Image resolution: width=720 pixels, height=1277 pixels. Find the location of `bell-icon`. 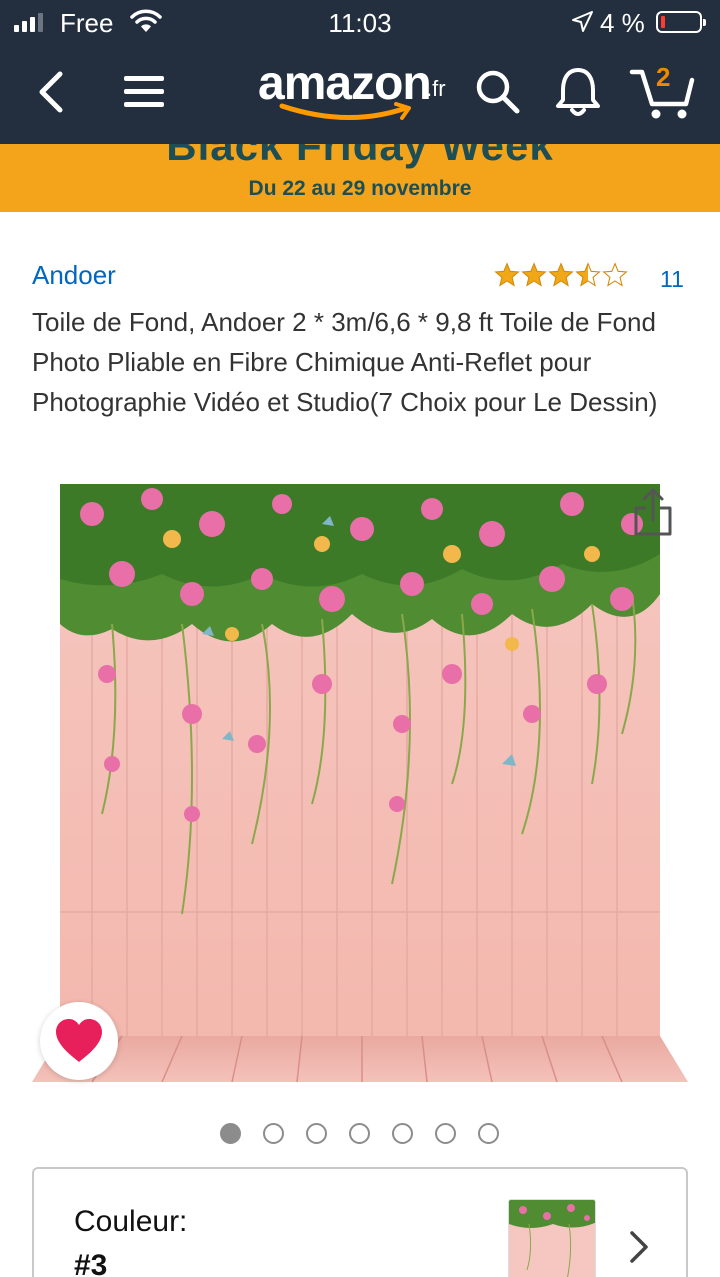

bell-icon is located at coordinates (578, 92).